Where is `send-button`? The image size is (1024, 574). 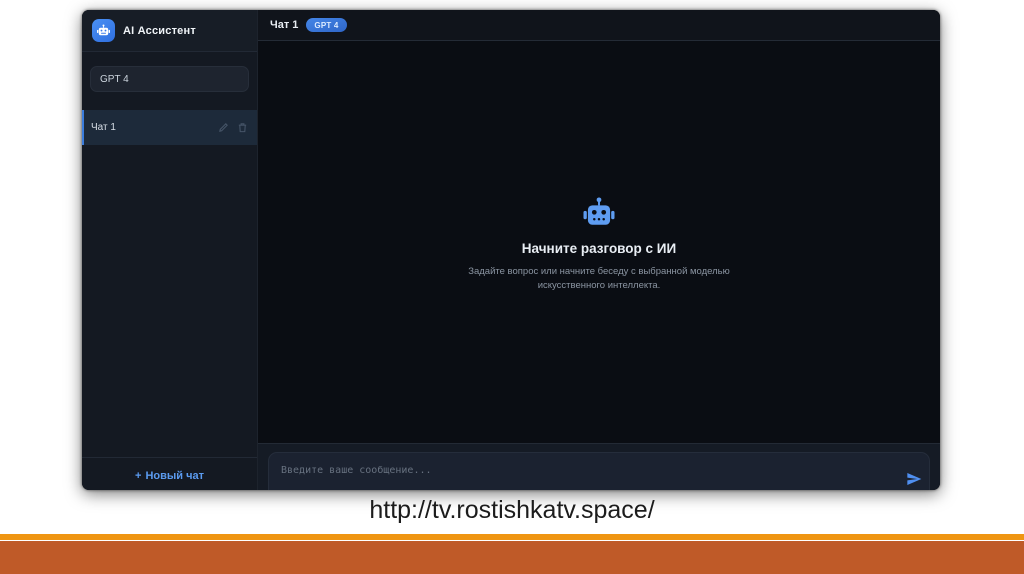 send-button is located at coordinates (914, 479).